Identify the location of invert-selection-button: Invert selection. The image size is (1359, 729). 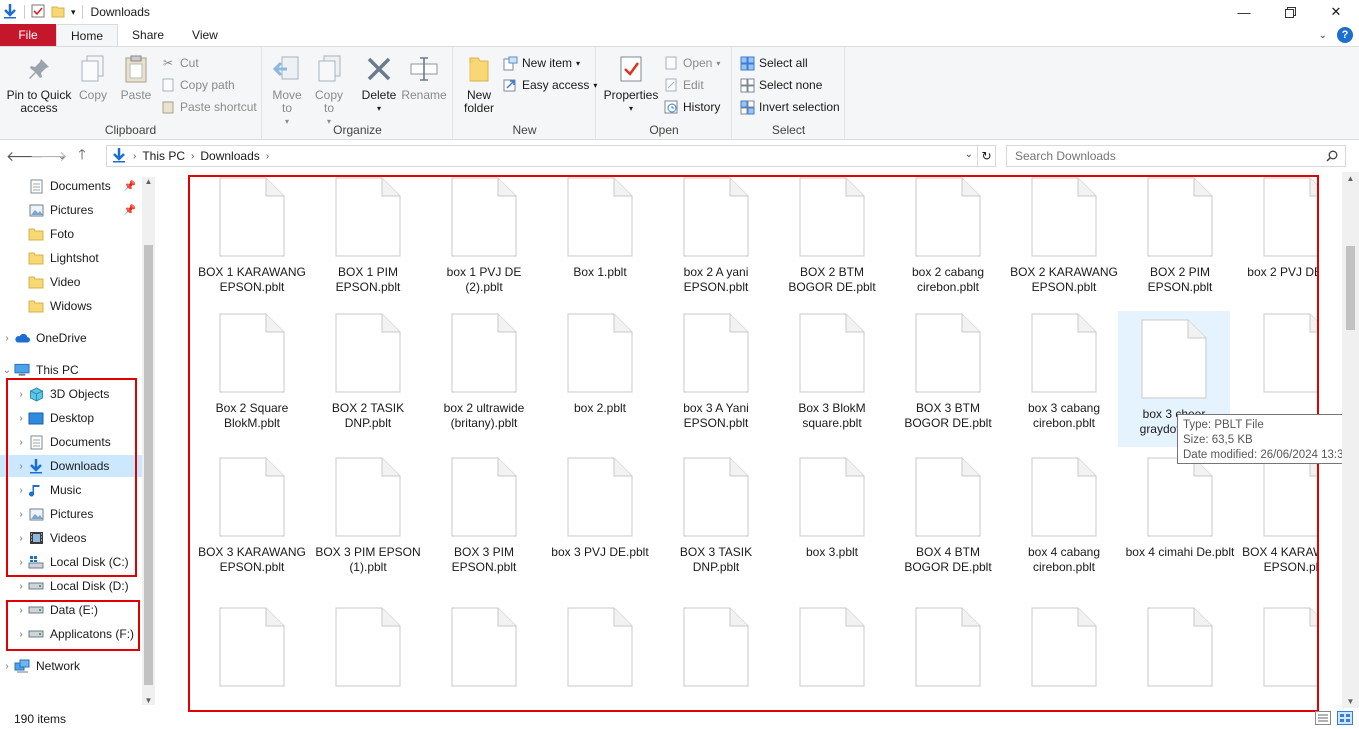
(789, 107).